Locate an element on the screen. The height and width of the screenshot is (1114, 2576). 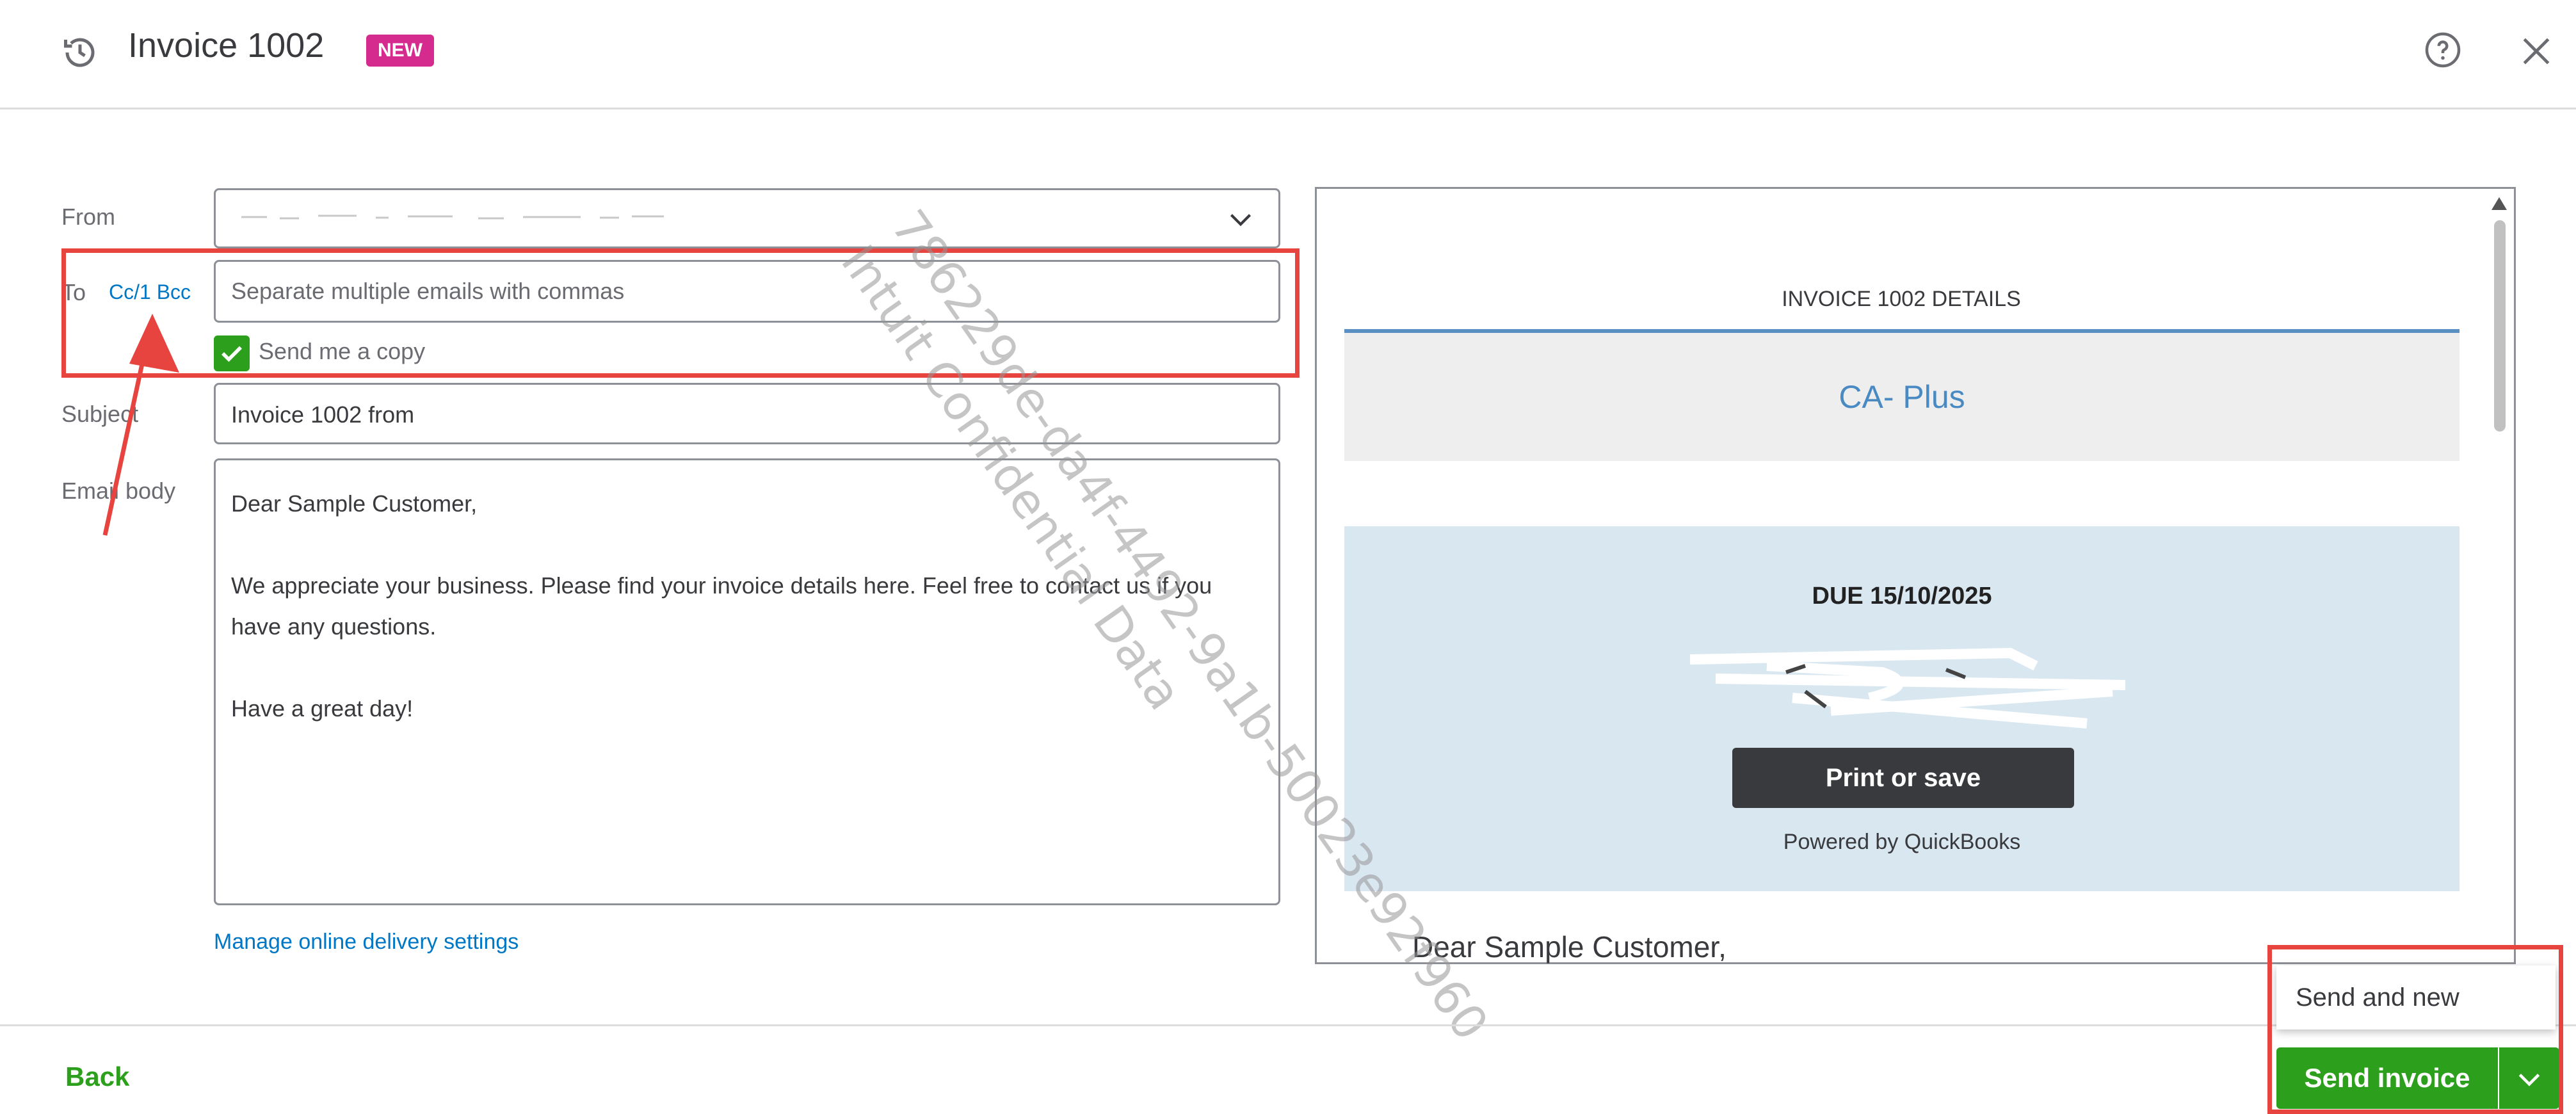
manage-delivery-link: Manage online delivery settings is located at coordinates (366, 942).